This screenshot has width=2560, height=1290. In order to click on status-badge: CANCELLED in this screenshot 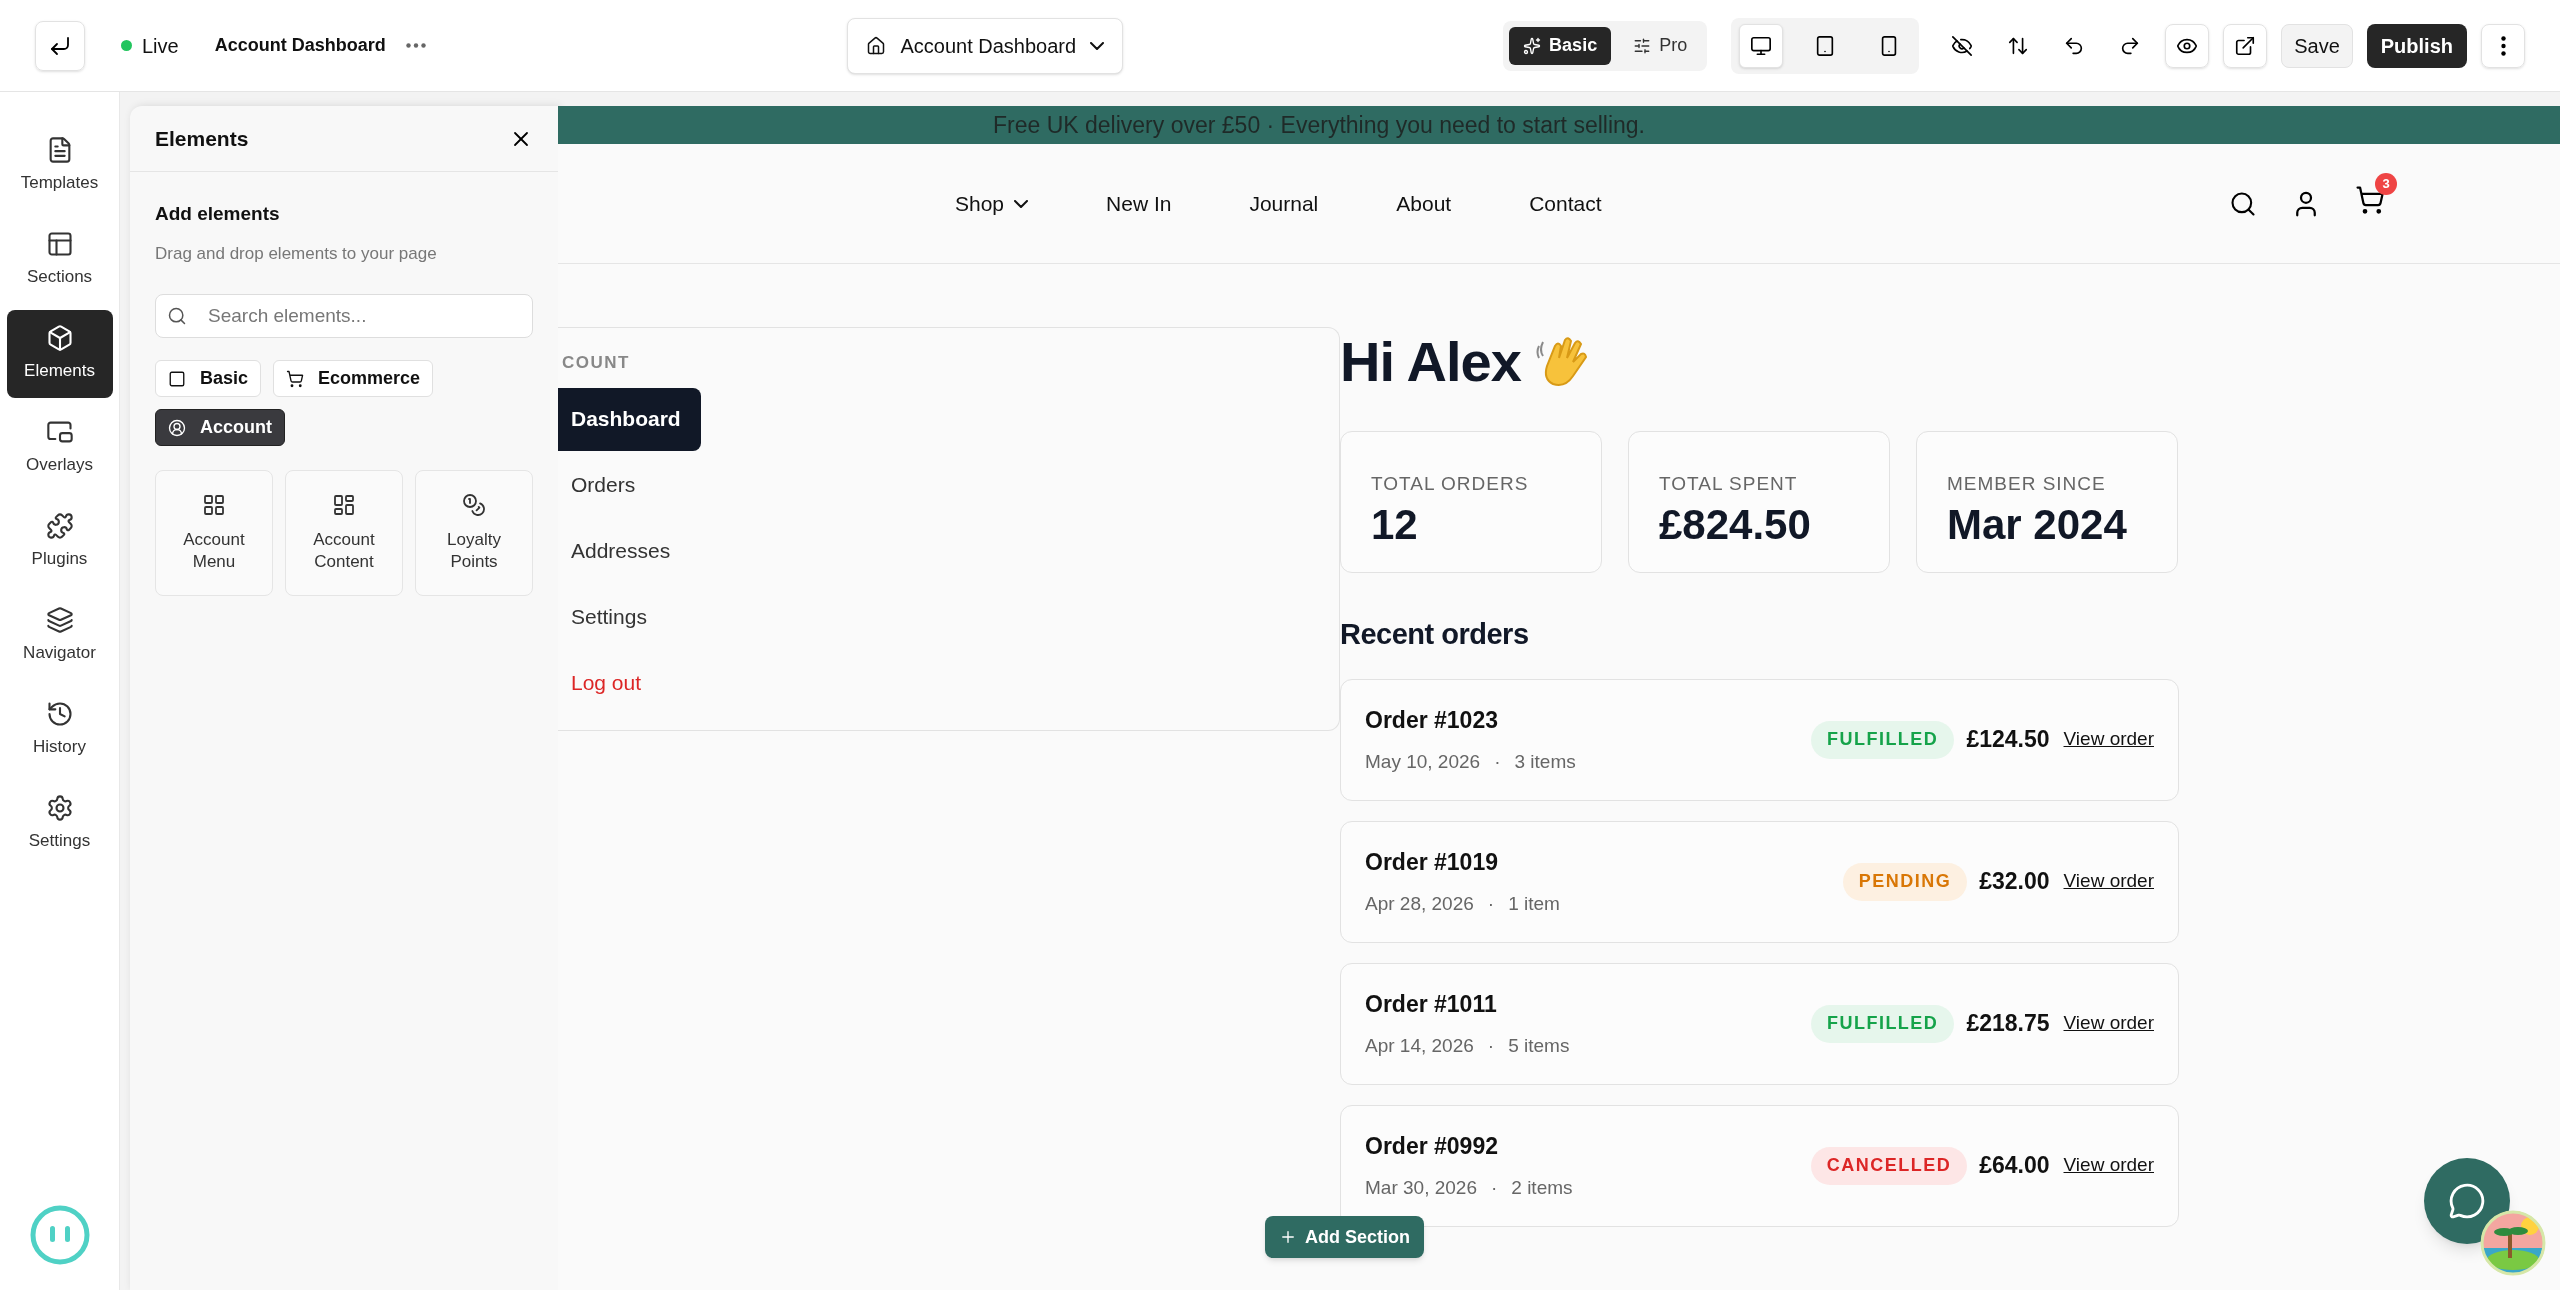, I will do `click(1889, 1165)`.